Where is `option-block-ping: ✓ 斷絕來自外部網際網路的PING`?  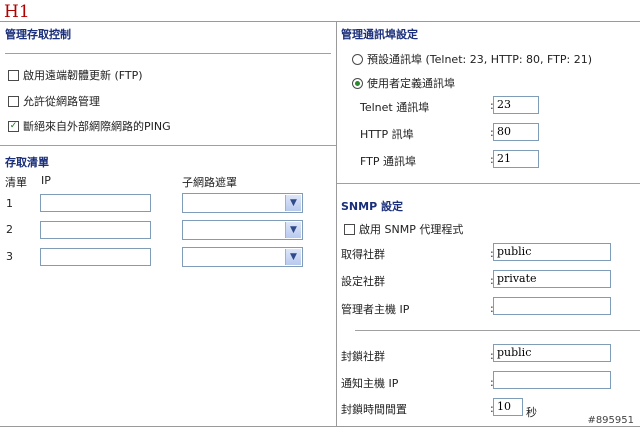
option-block-ping: ✓ 斷絕來自外部網際網路的PING is located at coordinates (89, 126).